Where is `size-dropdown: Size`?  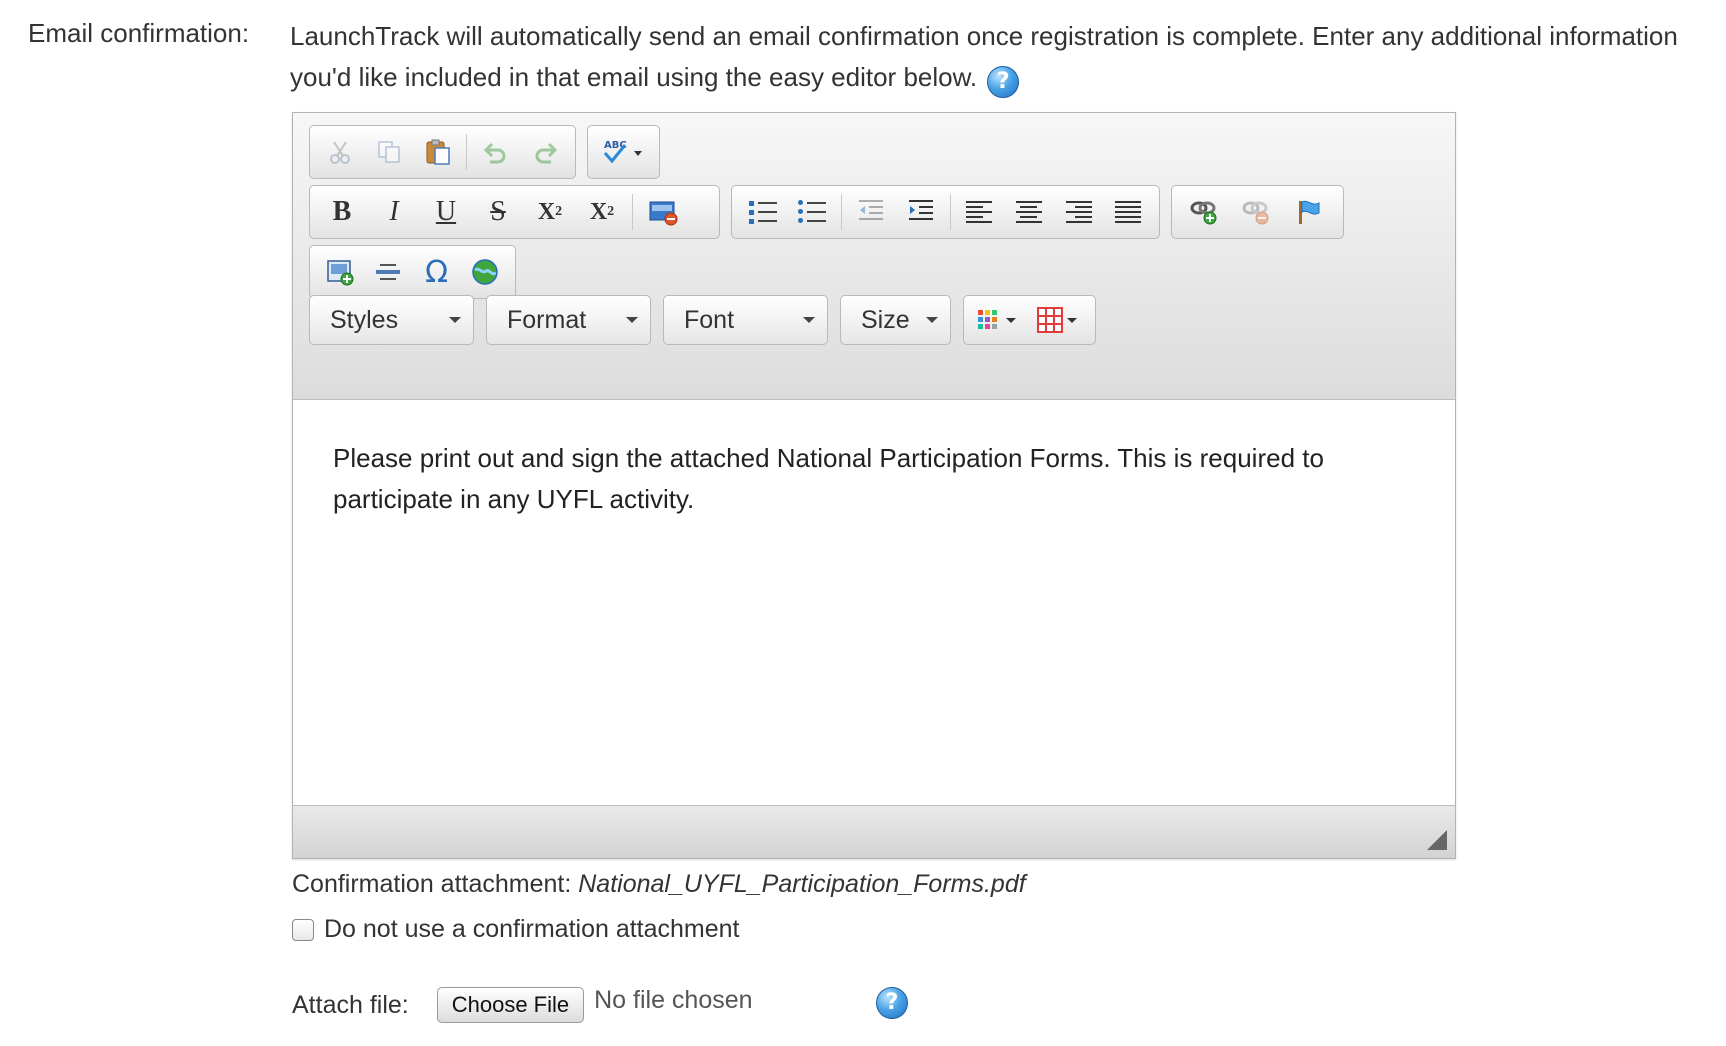 size-dropdown: Size is located at coordinates (895, 320).